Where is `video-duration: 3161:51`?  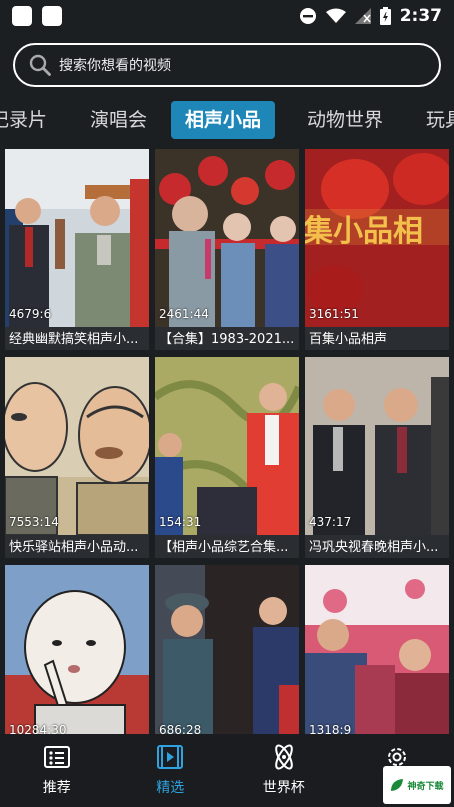
video-duration: 3161:51 is located at coordinates (334, 314).